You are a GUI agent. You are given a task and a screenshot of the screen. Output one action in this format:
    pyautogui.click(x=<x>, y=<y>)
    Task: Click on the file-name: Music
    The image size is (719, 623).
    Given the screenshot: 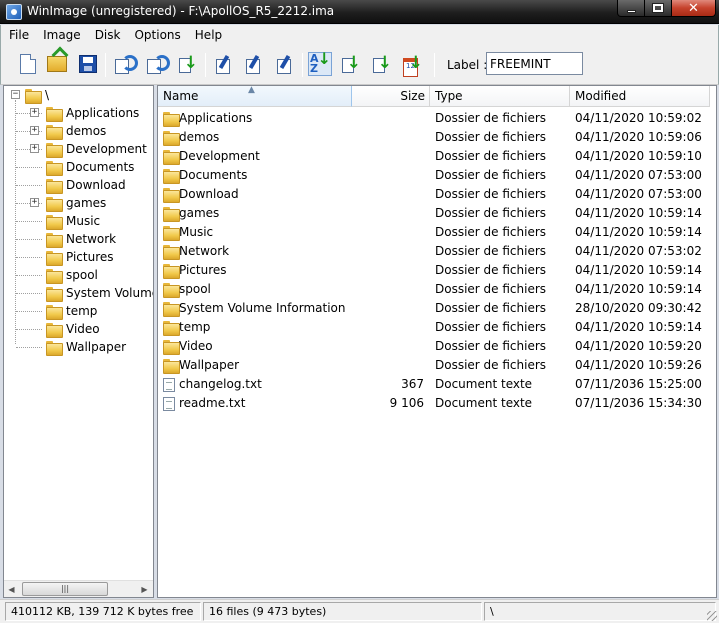 What is the action you would take?
    pyautogui.click(x=196, y=232)
    